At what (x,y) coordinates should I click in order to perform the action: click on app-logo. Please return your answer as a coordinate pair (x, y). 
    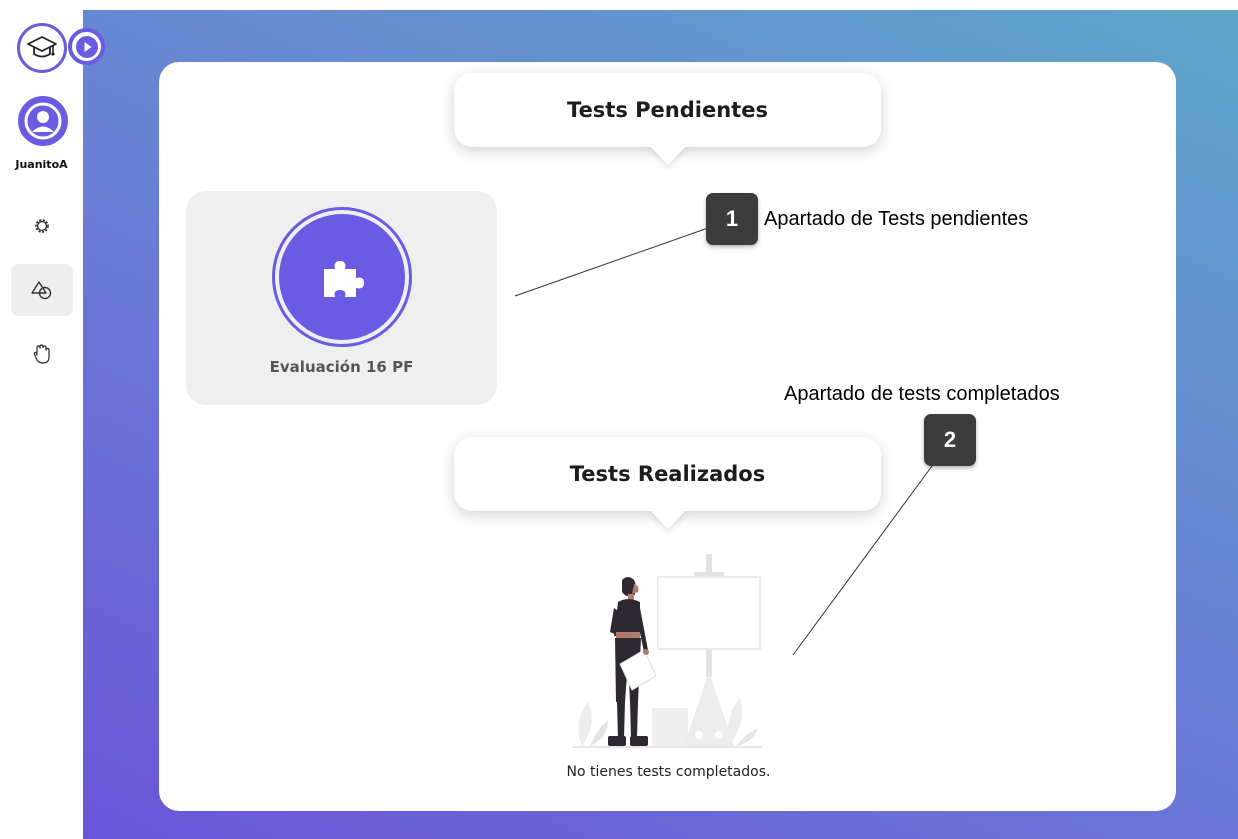
    Looking at the image, I should click on (42, 48).